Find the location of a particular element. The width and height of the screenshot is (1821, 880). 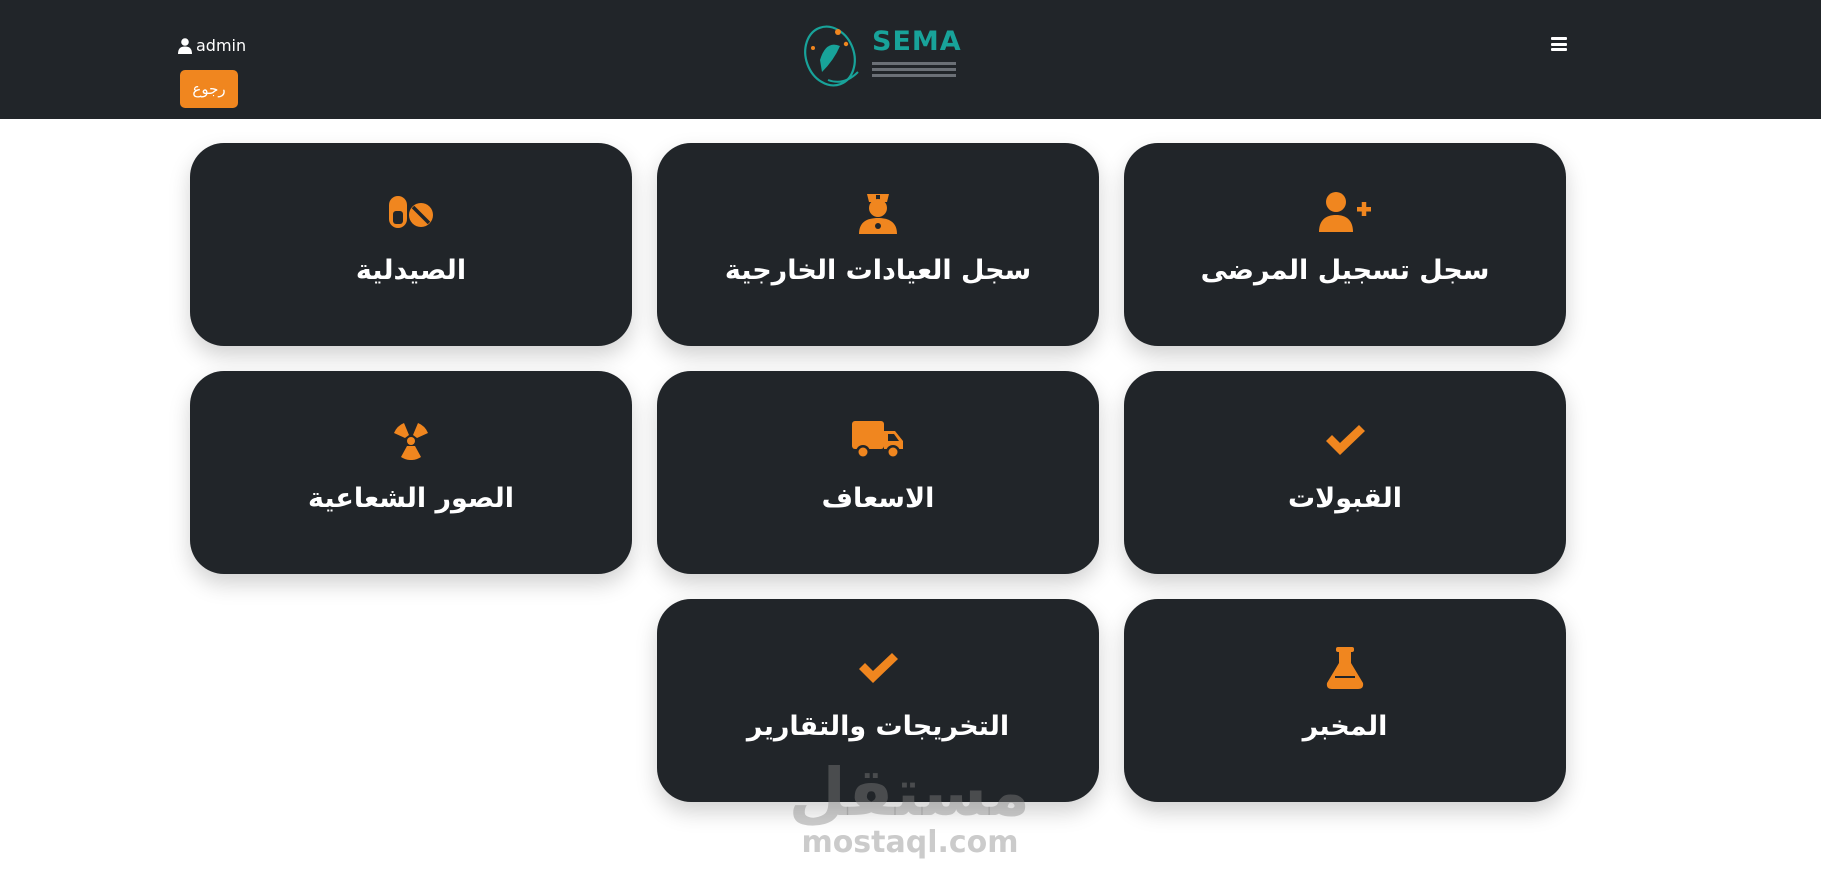

card-label: الاسعاف is located at coordinates (878, 498).